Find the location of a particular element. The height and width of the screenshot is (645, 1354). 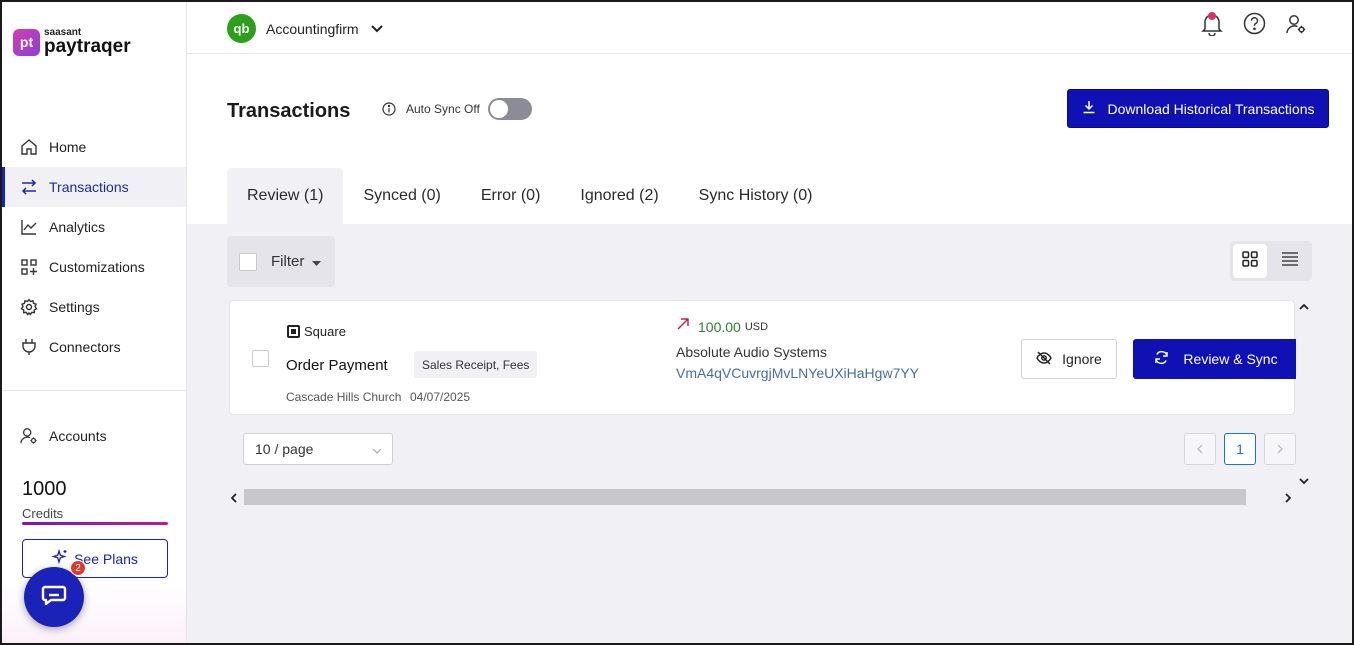

auto-sync-control: Auto Sync Off is located at coordinates (457, 109).